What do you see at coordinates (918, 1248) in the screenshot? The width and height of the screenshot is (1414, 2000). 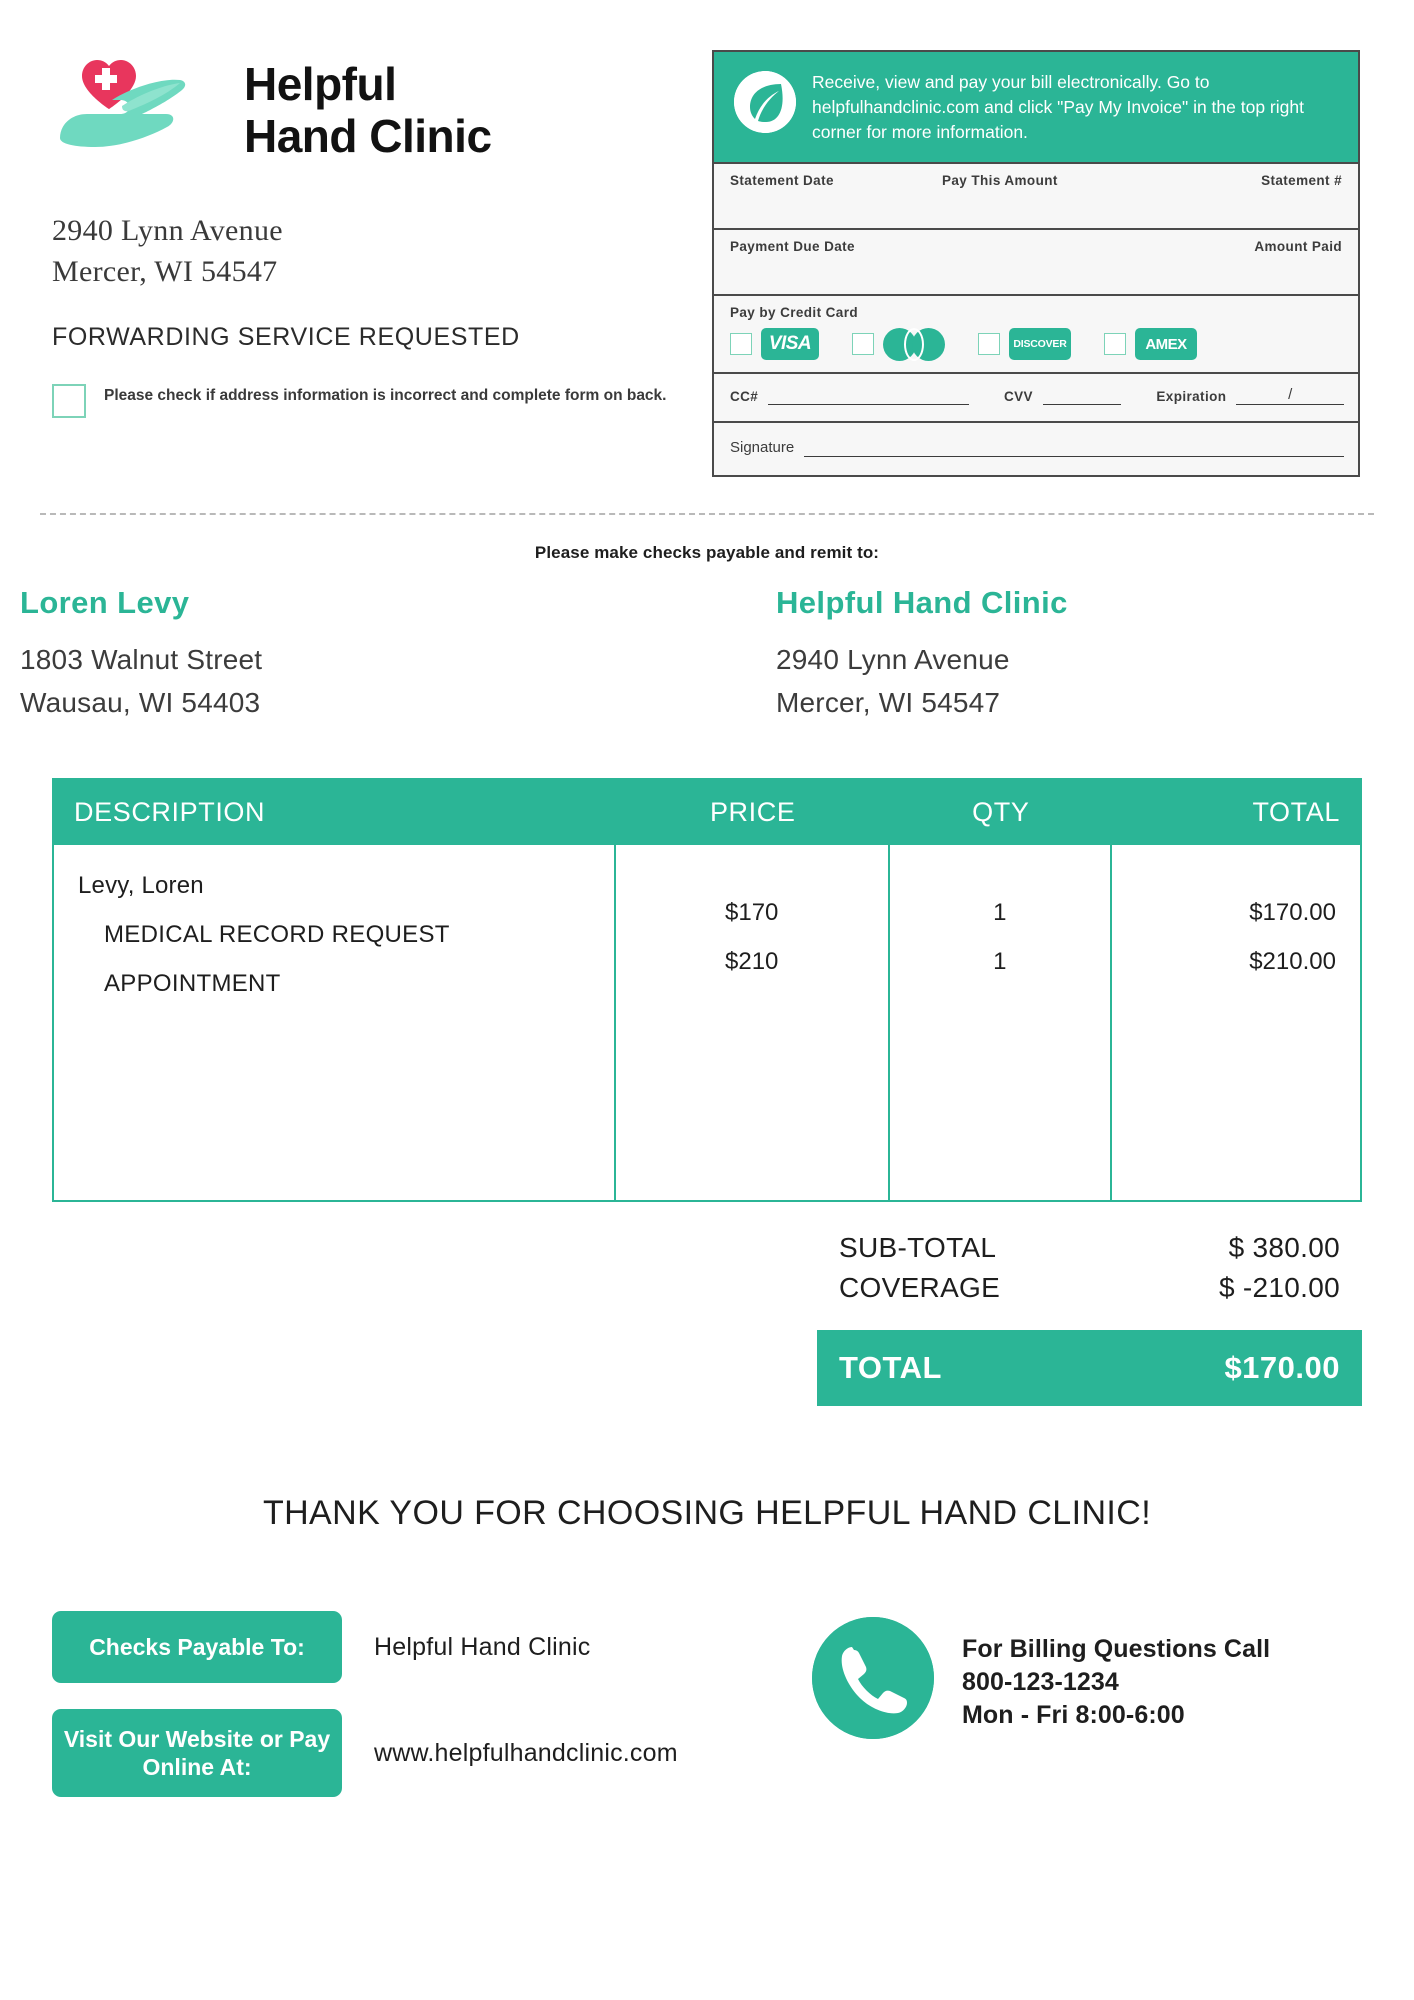 I see `subtotal-label: SUB-TOTAL` at bounding box center [918, 1248].